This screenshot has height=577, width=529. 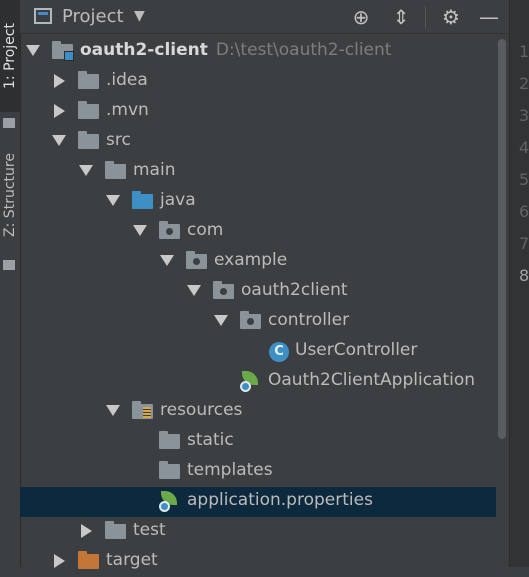 What do you see at coordinates (524, 115) in the screenshot?
I see `line-number: 3` at bounding box center [524, 115].